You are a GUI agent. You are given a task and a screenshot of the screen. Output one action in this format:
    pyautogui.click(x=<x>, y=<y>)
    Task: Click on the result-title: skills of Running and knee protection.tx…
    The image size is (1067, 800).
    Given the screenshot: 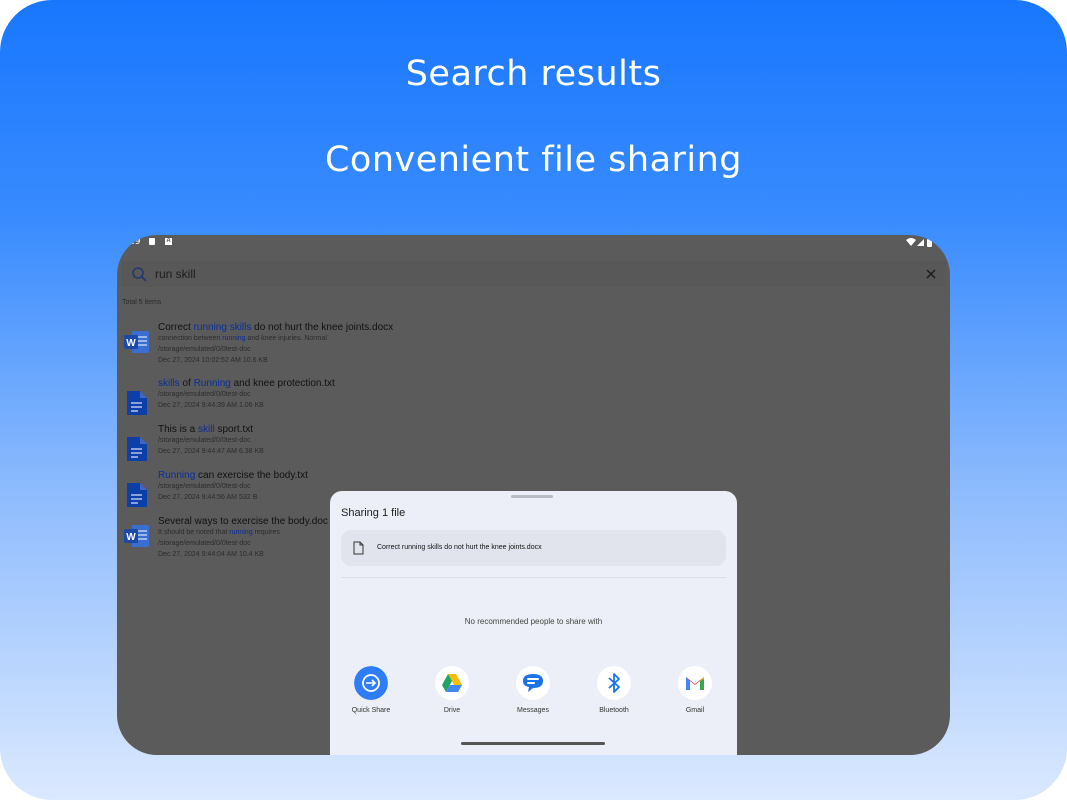 What is the action you would take?
    pyautogui.click(x=246, y=383)
    